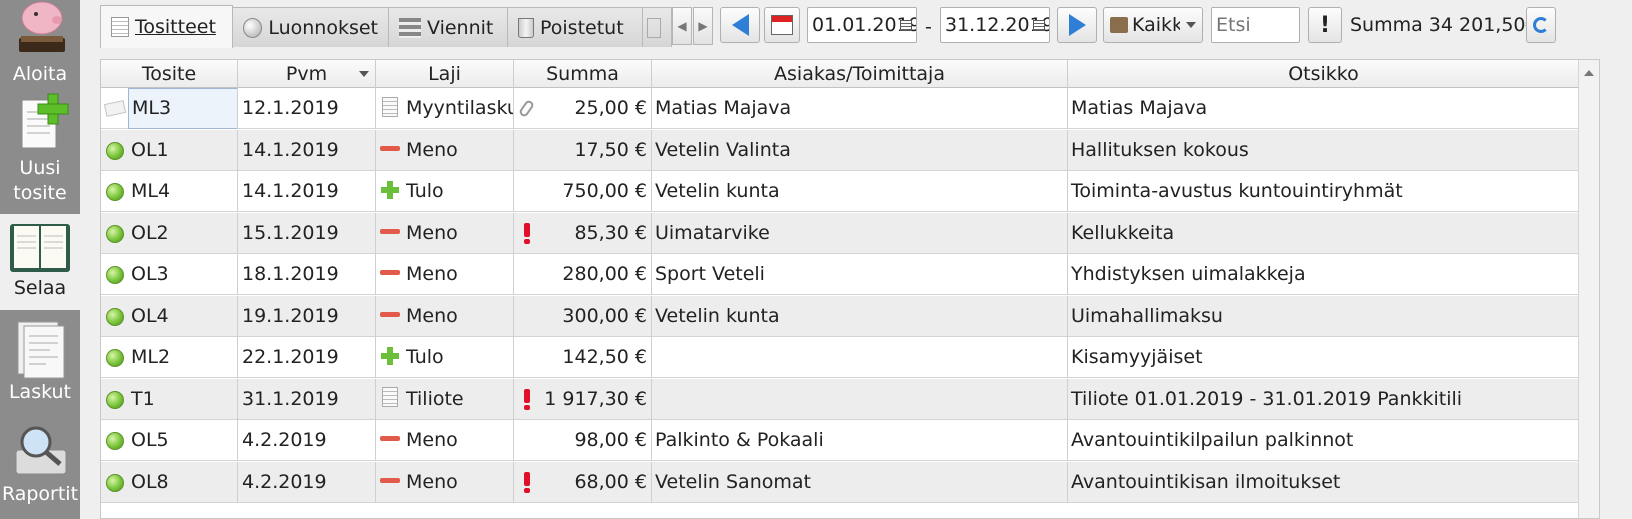  What do you see at coordinates (583, 482) in the screenshot?
I see `cell-summa: 68,00 €` at bounding box center [583, 482].